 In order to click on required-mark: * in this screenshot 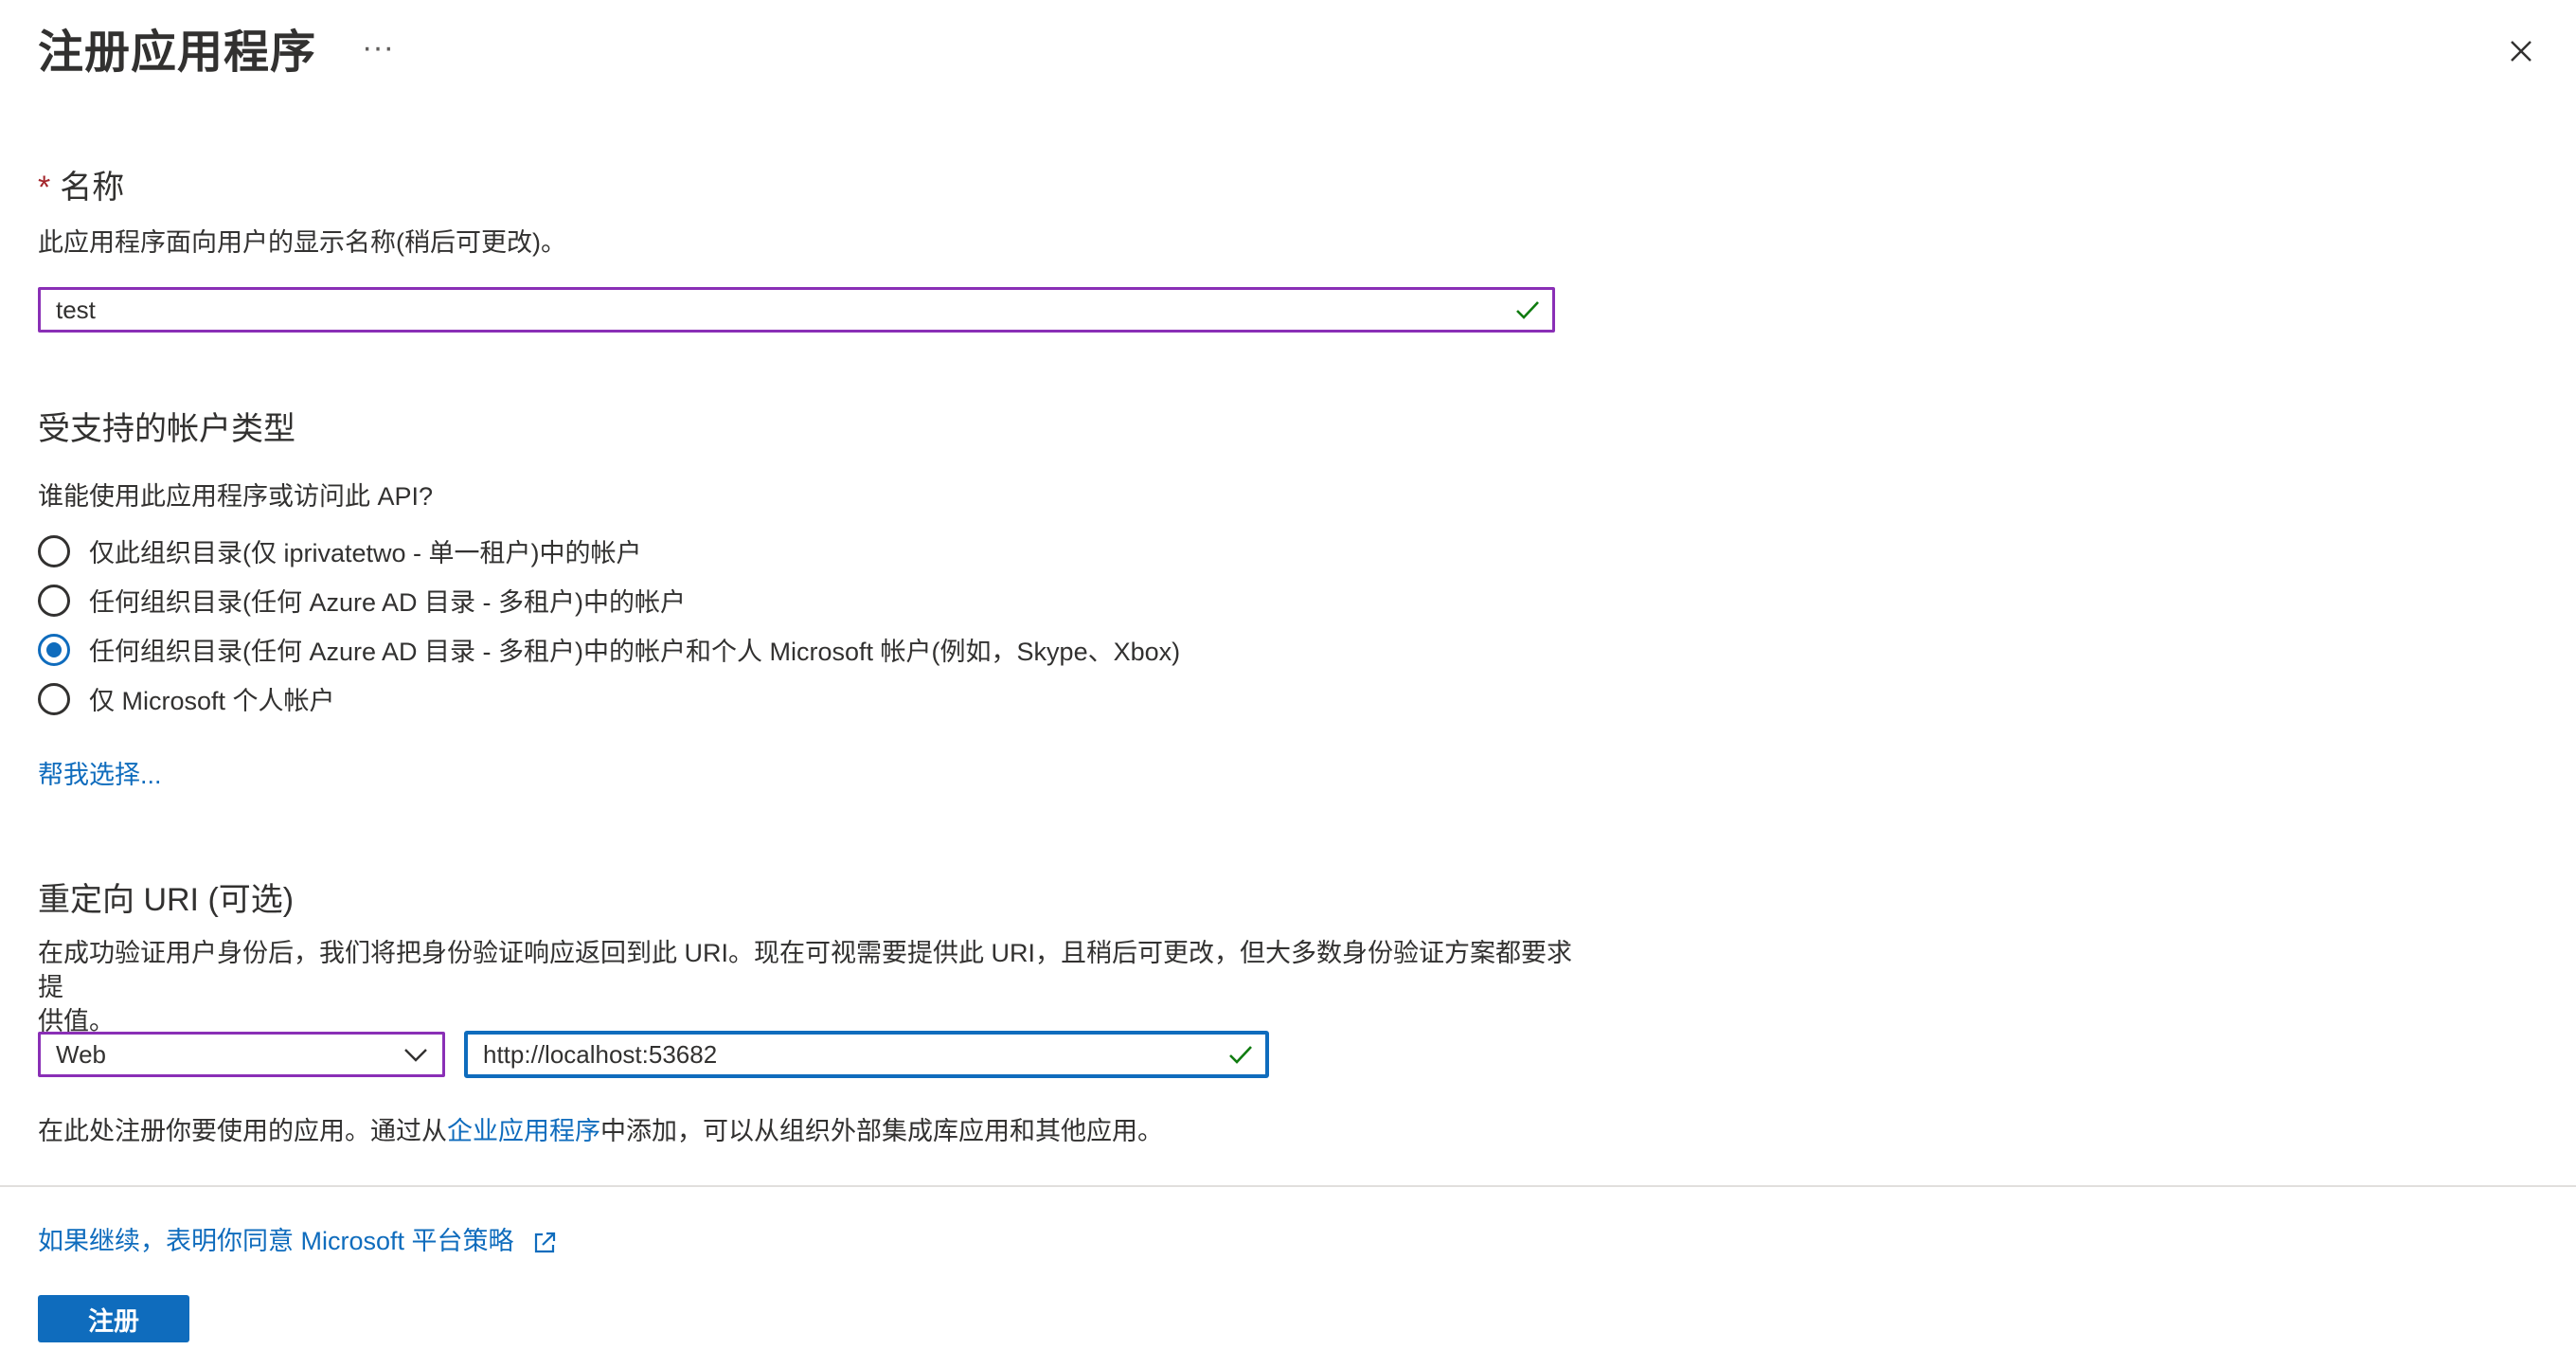, I will do `click(44, 188)`.